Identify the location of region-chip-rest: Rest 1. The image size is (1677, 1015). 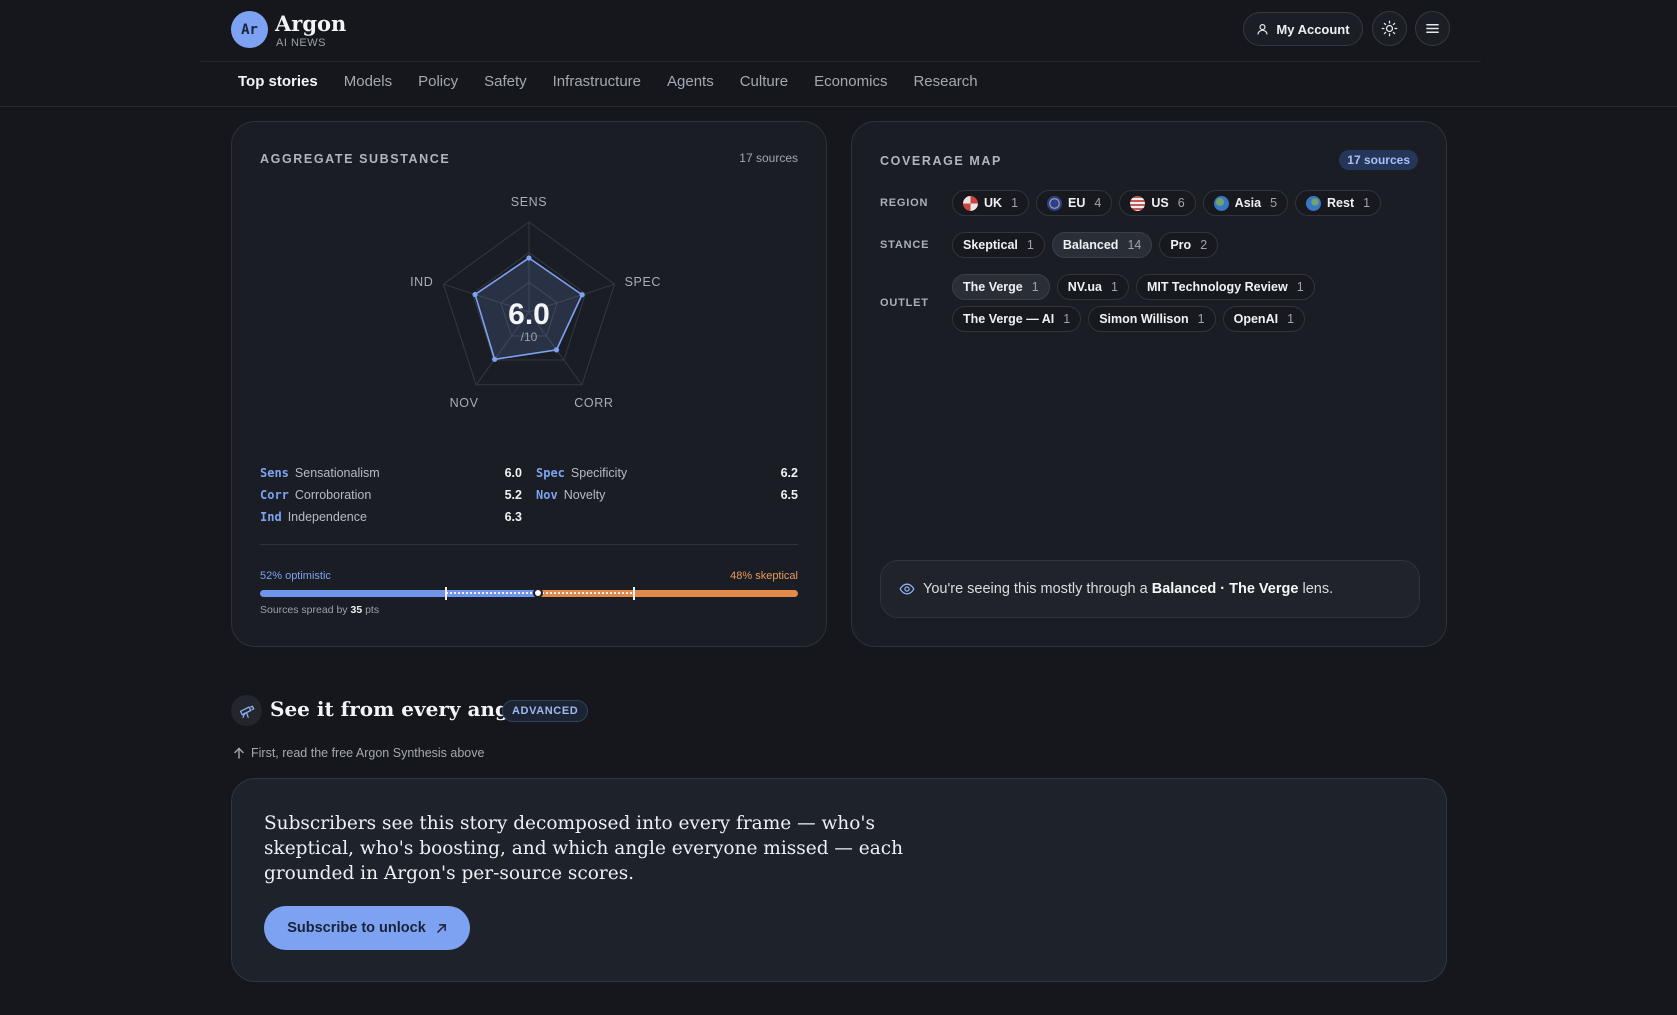
(1338, 203).